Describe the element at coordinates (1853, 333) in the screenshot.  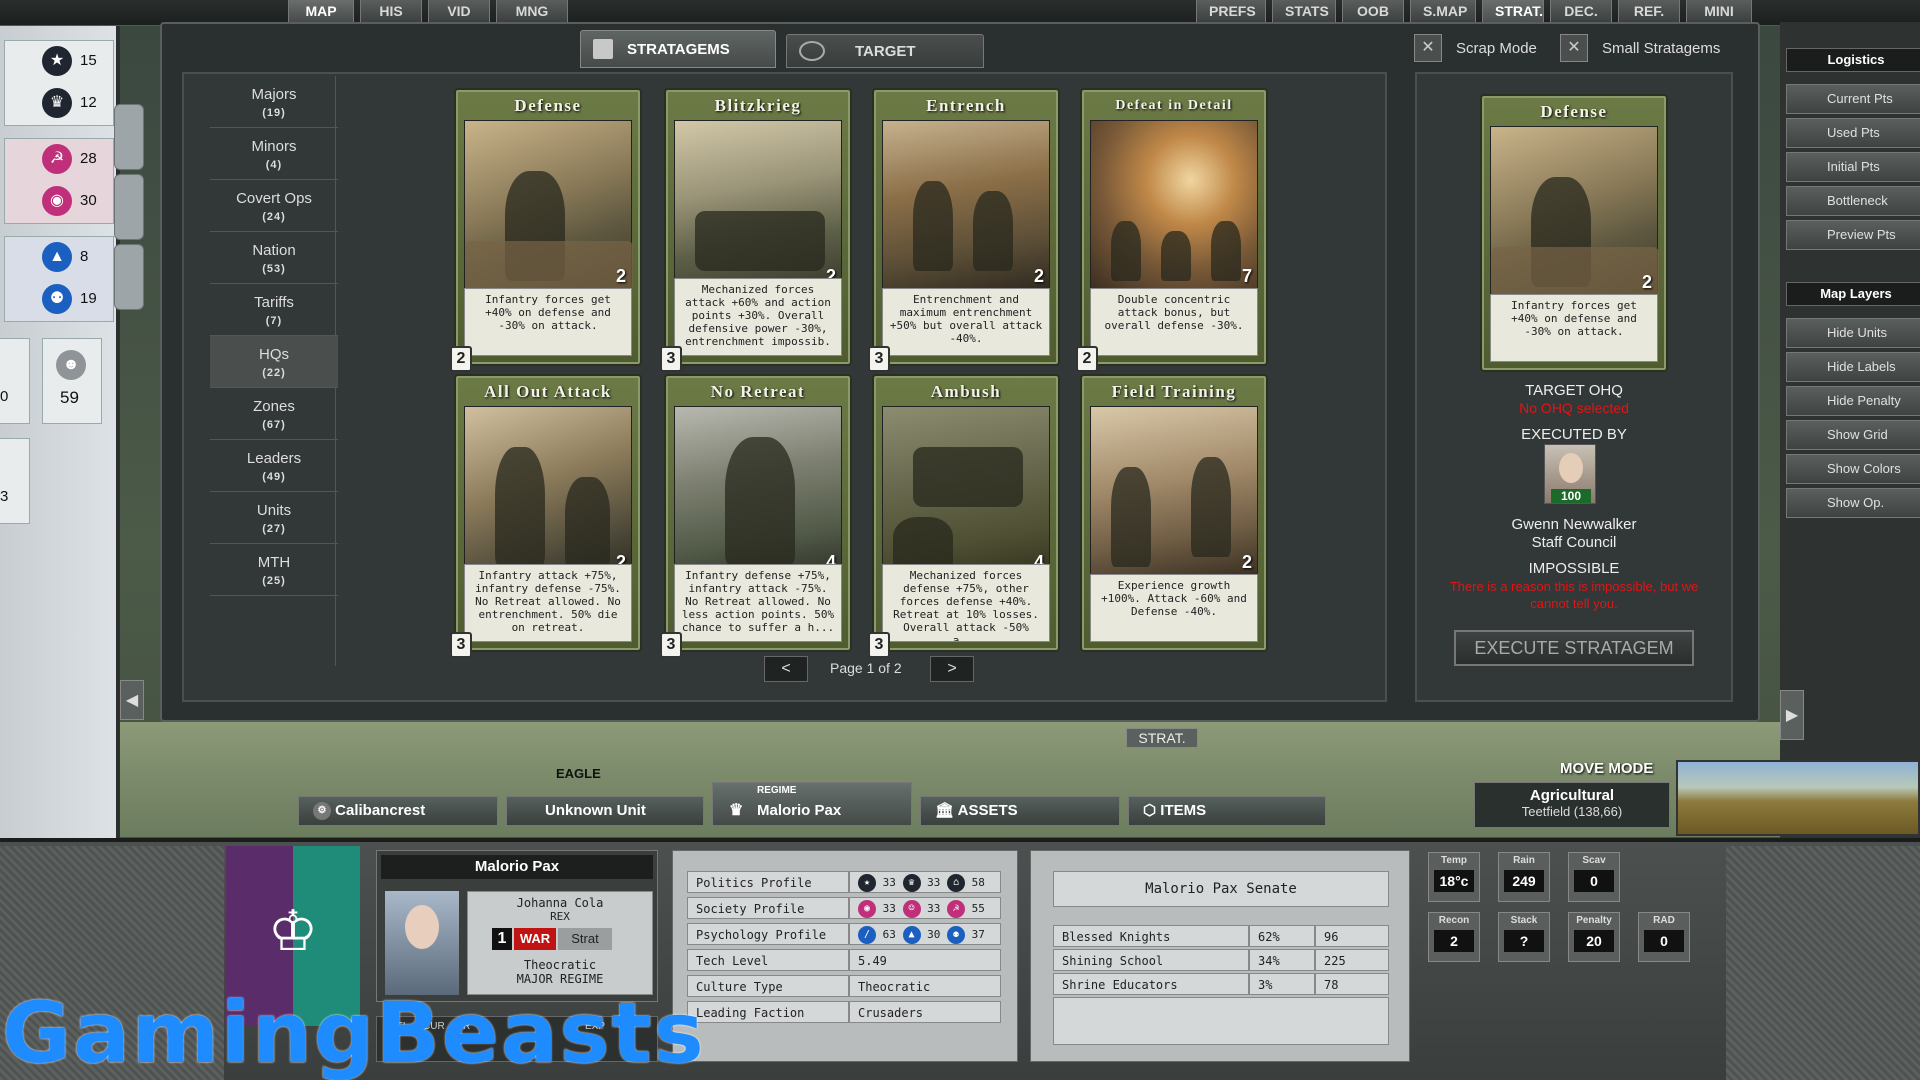
I see `hide-units-button: Hide Units` at that location.